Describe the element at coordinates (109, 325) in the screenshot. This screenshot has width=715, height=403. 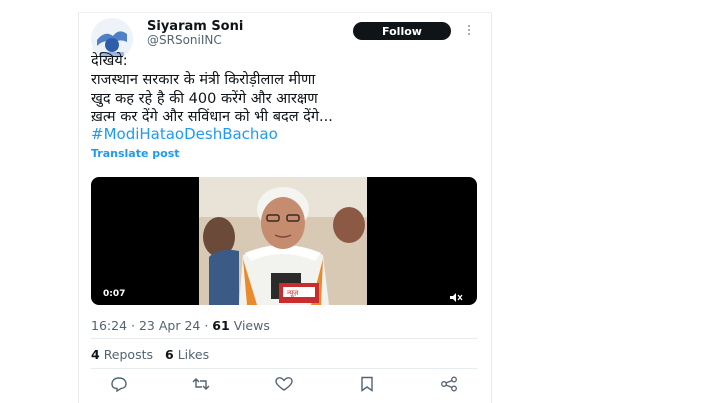
I see `post-time: 16:24` at that location.